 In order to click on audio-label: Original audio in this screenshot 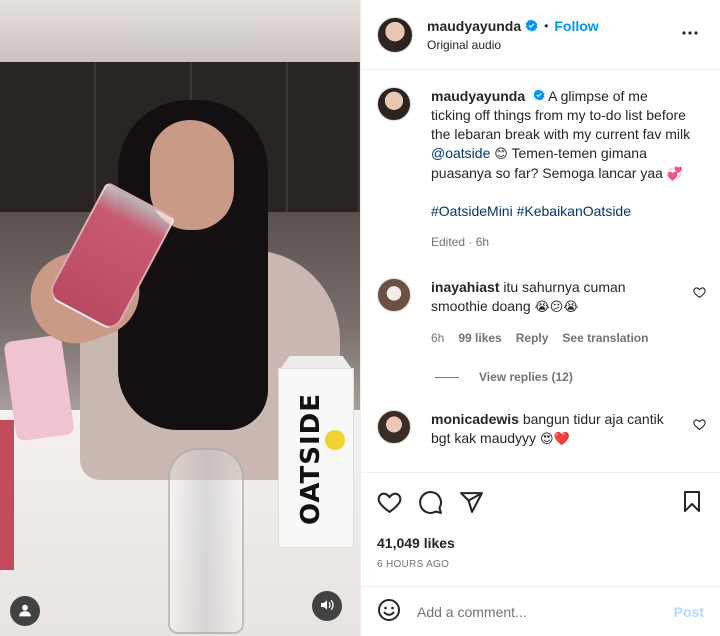, I will do `click(550, 45)`.